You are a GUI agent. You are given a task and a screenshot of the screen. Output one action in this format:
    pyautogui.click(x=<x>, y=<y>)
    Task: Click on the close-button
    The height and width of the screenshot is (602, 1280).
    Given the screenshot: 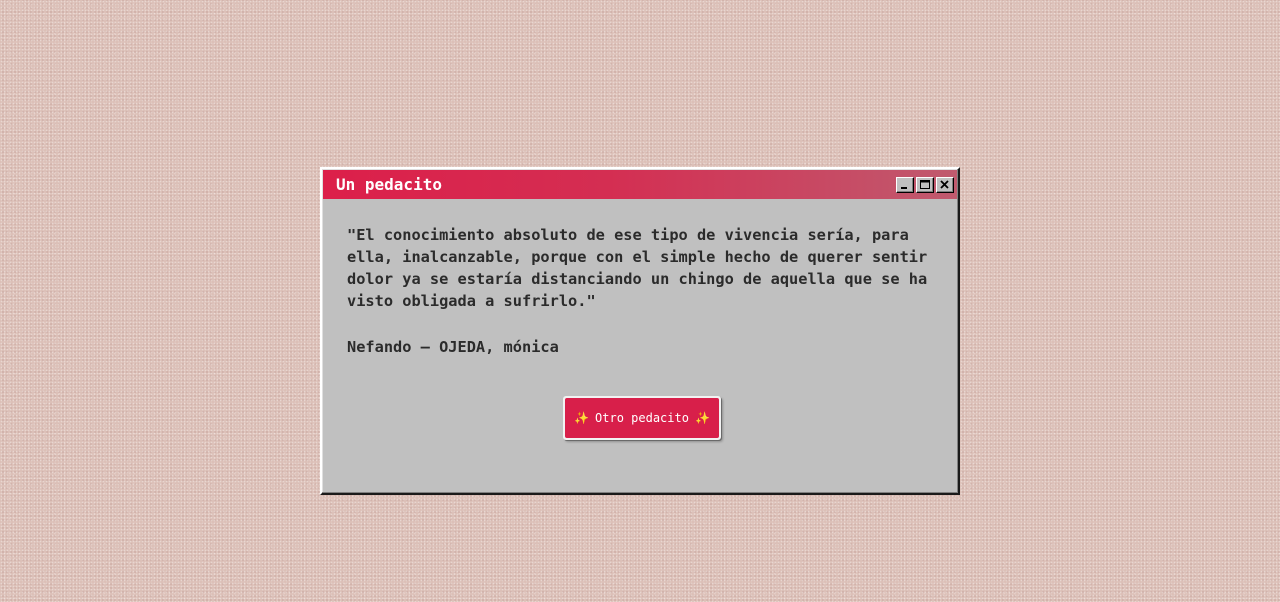 What is the action you would take?
    pyautogui.click(x=945, y=184)
    